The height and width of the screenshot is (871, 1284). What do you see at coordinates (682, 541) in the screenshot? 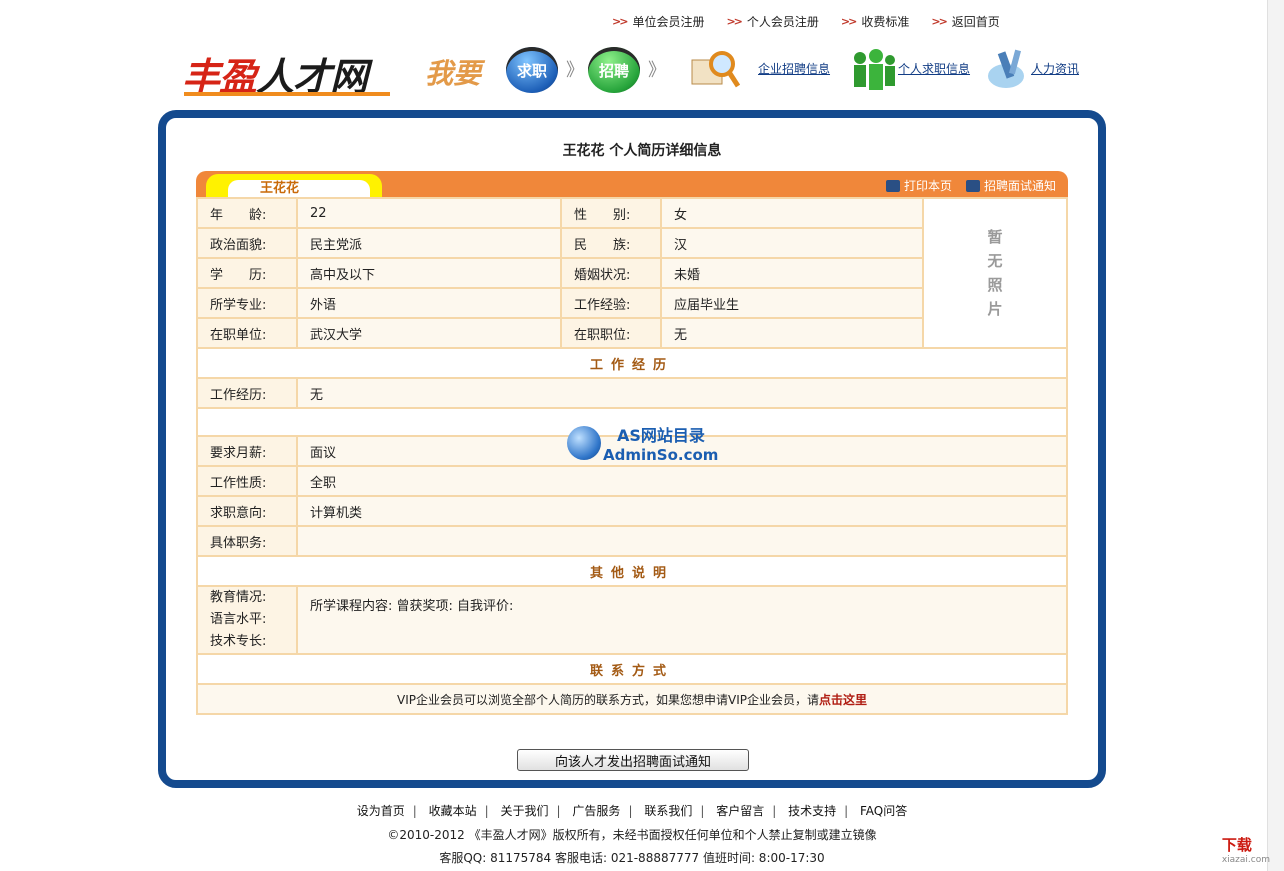
I see `field-value` at bounding box center [682, 541].